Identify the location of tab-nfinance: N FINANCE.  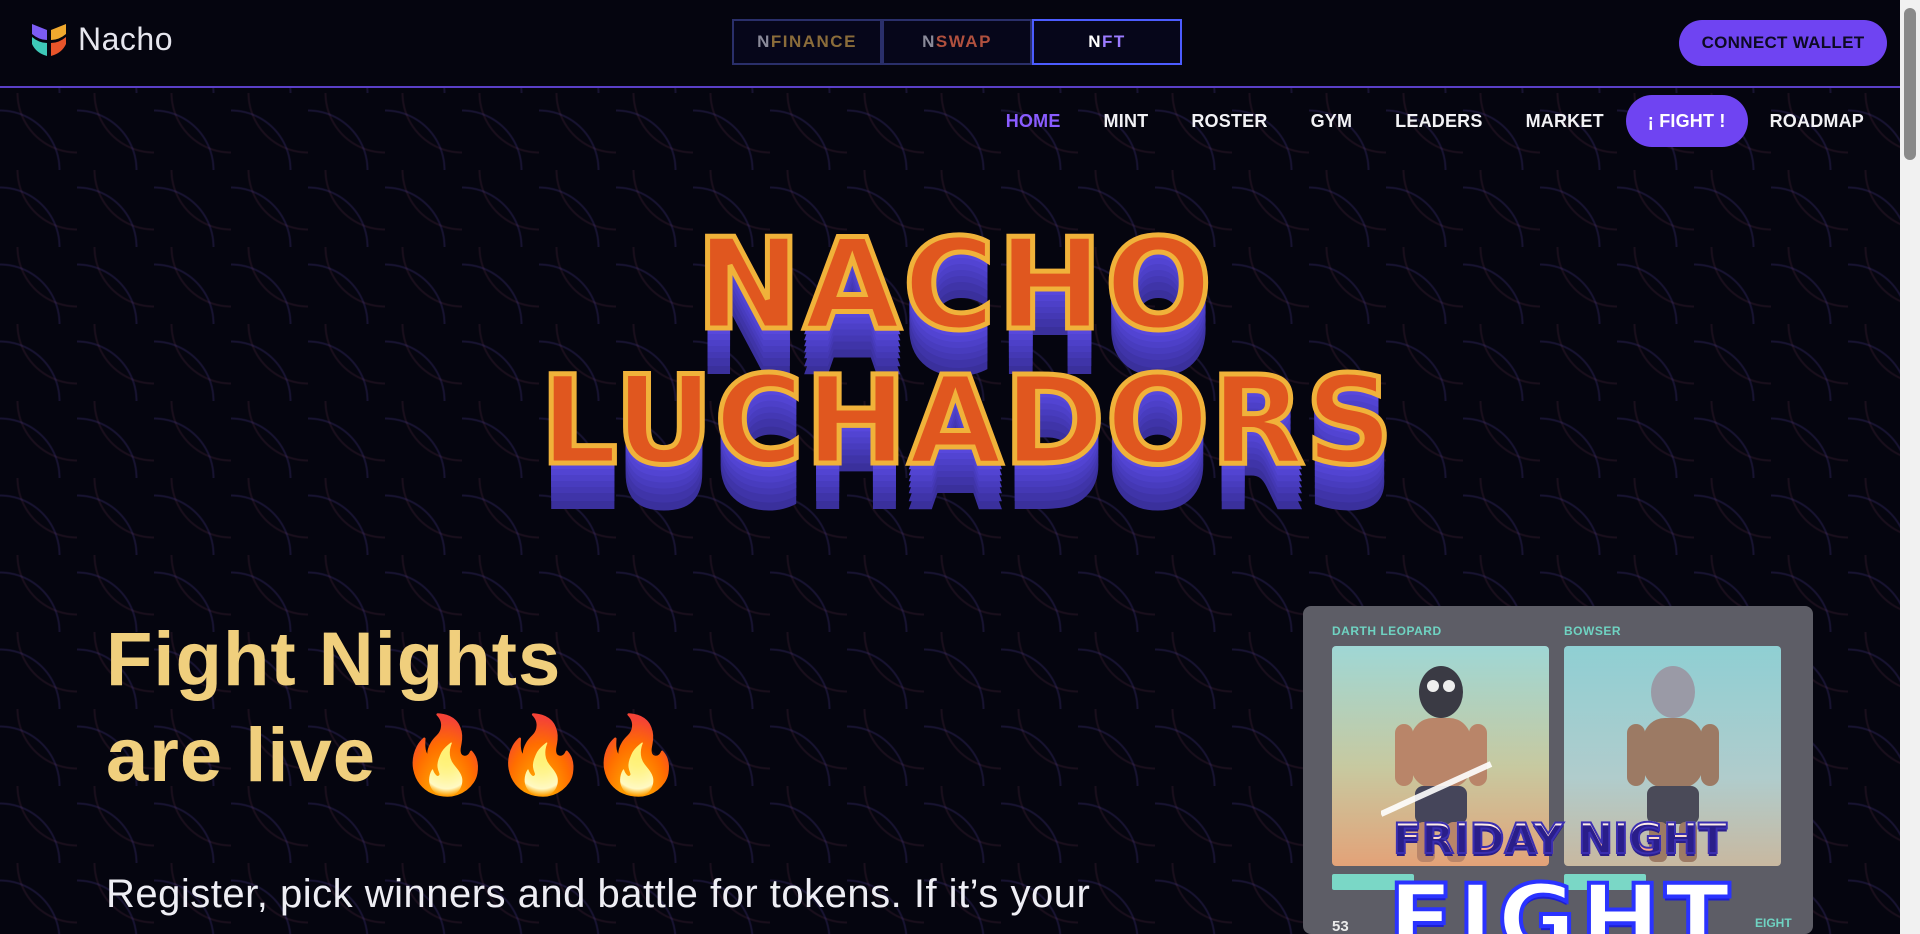
(807, 42).